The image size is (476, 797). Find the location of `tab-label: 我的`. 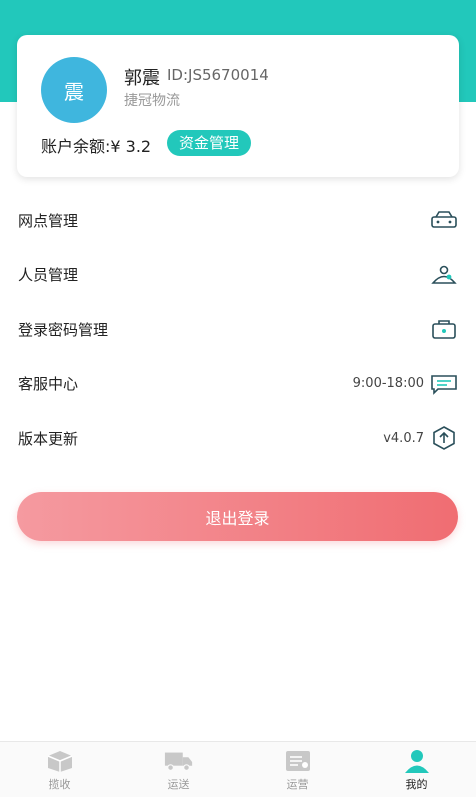

tab-label: 我的 is located at coordinates (416, 784).